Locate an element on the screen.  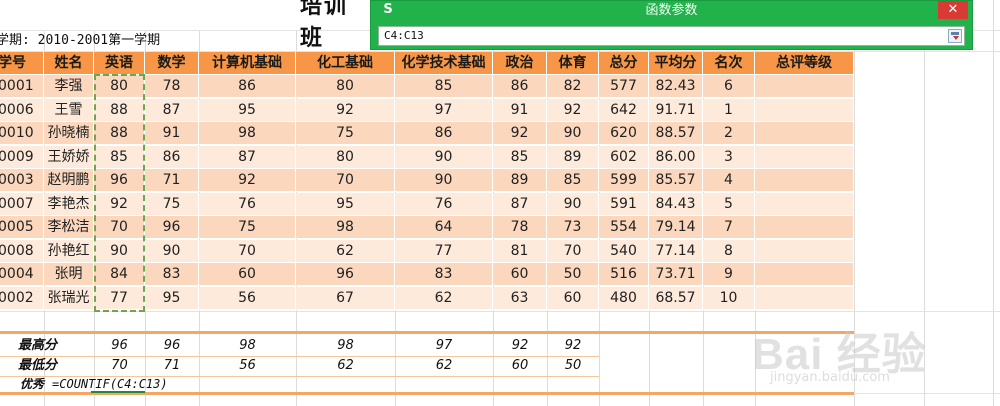
stat-cell: 98 is located at coordinates (345, 346).